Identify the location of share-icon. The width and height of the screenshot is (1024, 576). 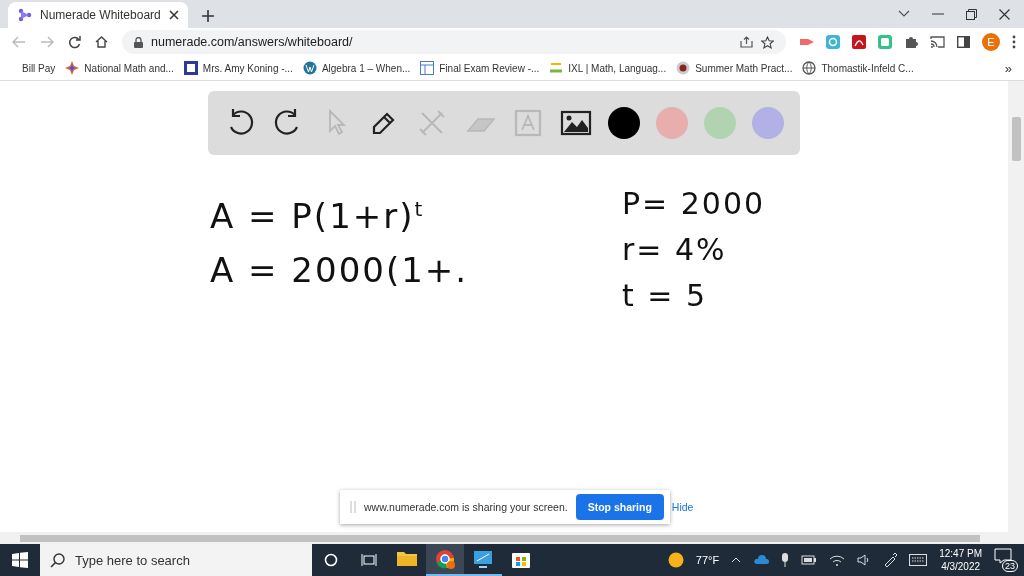
(746, 42).